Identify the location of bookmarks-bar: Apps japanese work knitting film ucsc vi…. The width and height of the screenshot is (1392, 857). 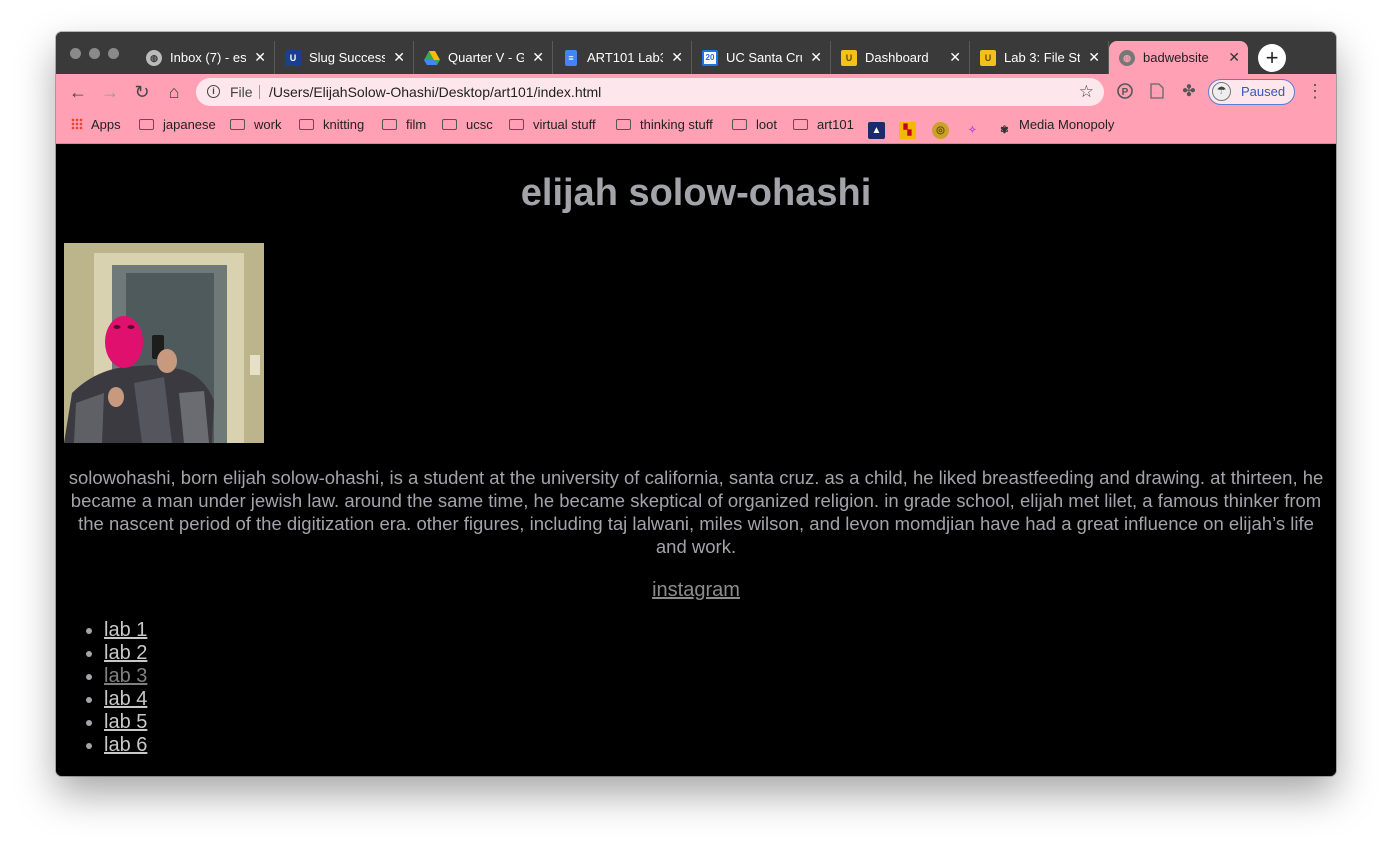
(696, 127).